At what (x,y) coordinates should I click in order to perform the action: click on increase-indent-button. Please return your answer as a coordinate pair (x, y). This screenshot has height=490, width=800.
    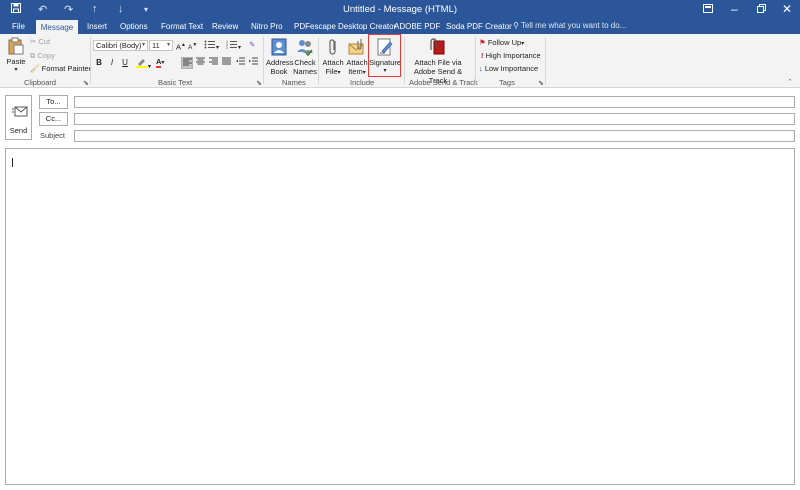
    Looking at the image, I should click on (253, 63).